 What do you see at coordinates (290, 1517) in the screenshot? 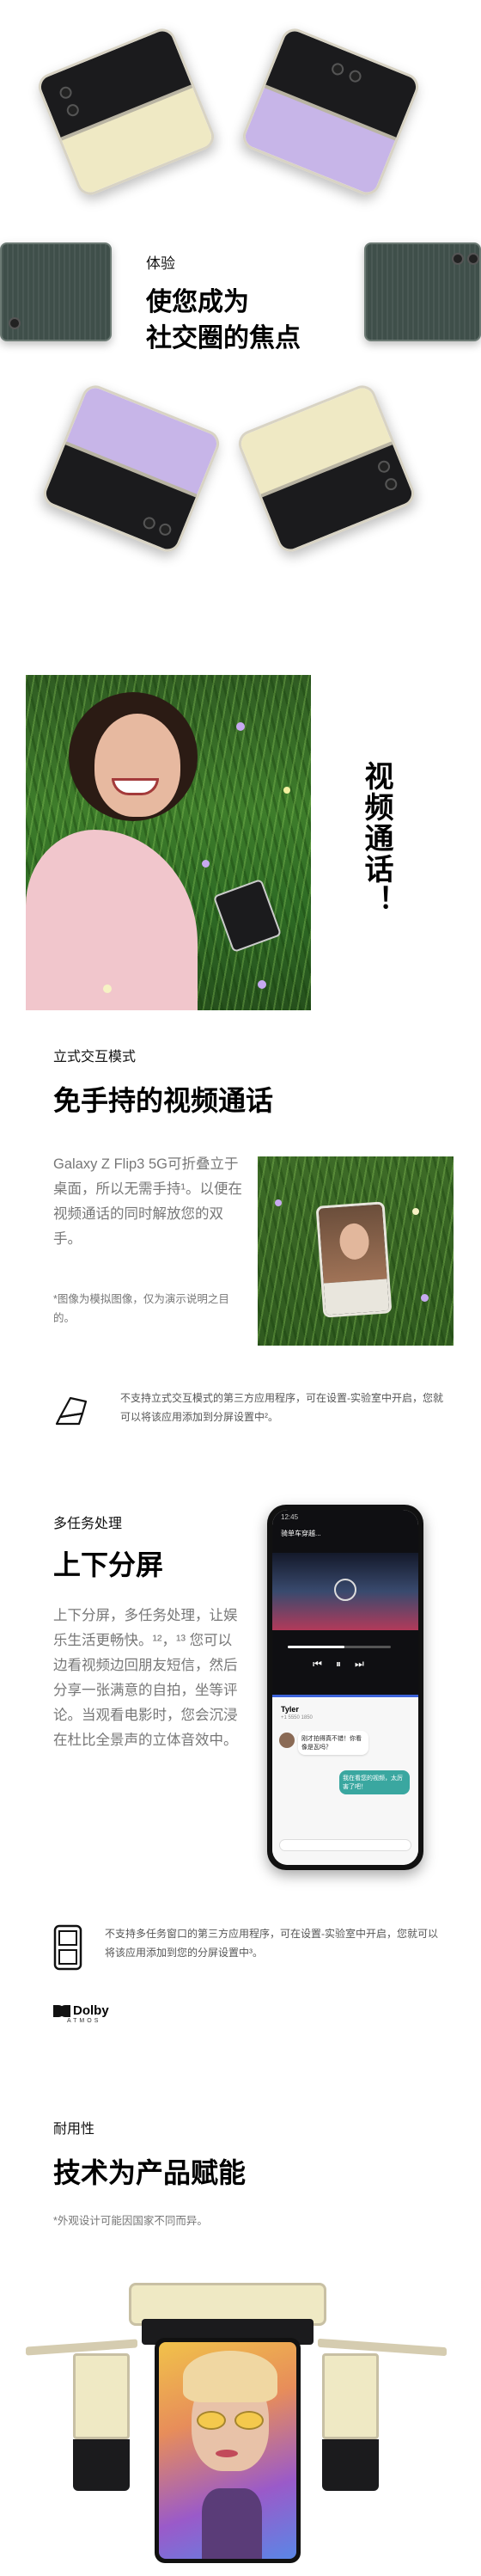
I see `status-time: 12:45` at bounding box center [290, 1517].